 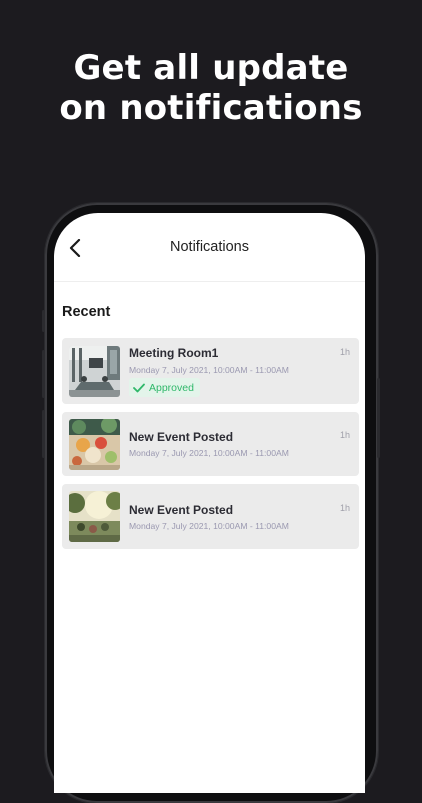 I want to click on navigation-bar: Notifications, so click(x=209, y=247).